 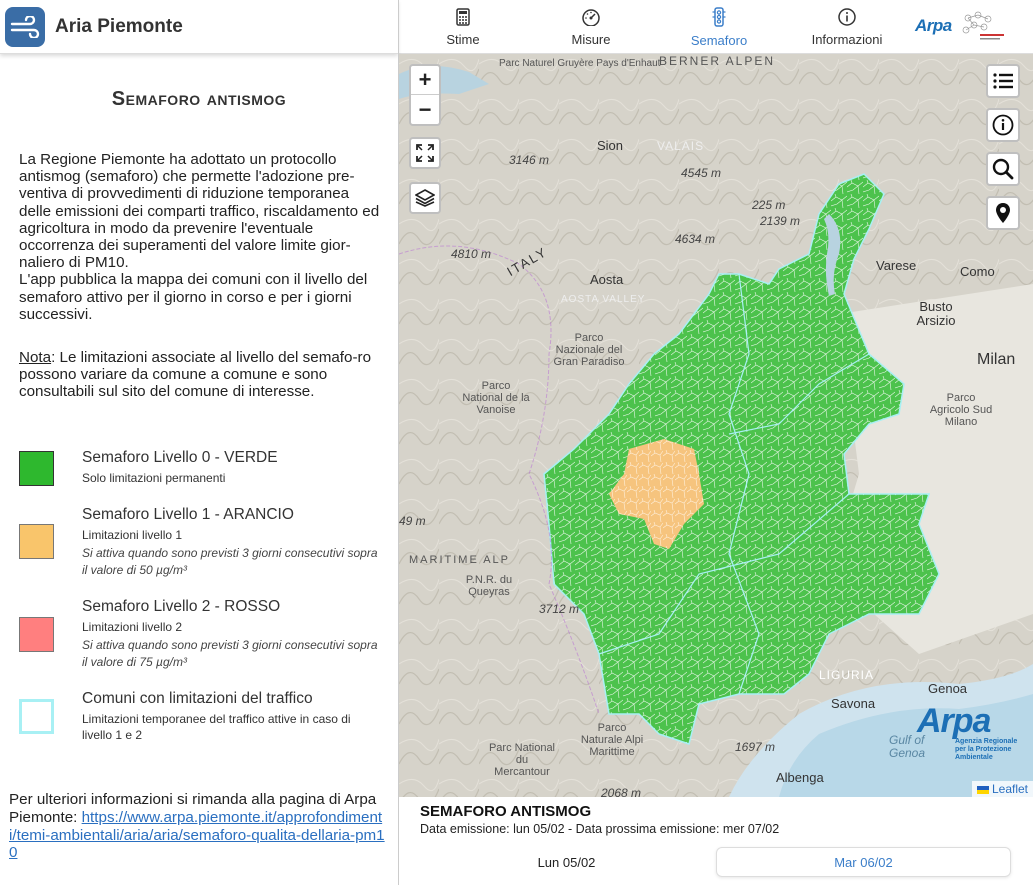 I want to click on leaflet-attribution: Leaflet, so click(x=1002, y=789).